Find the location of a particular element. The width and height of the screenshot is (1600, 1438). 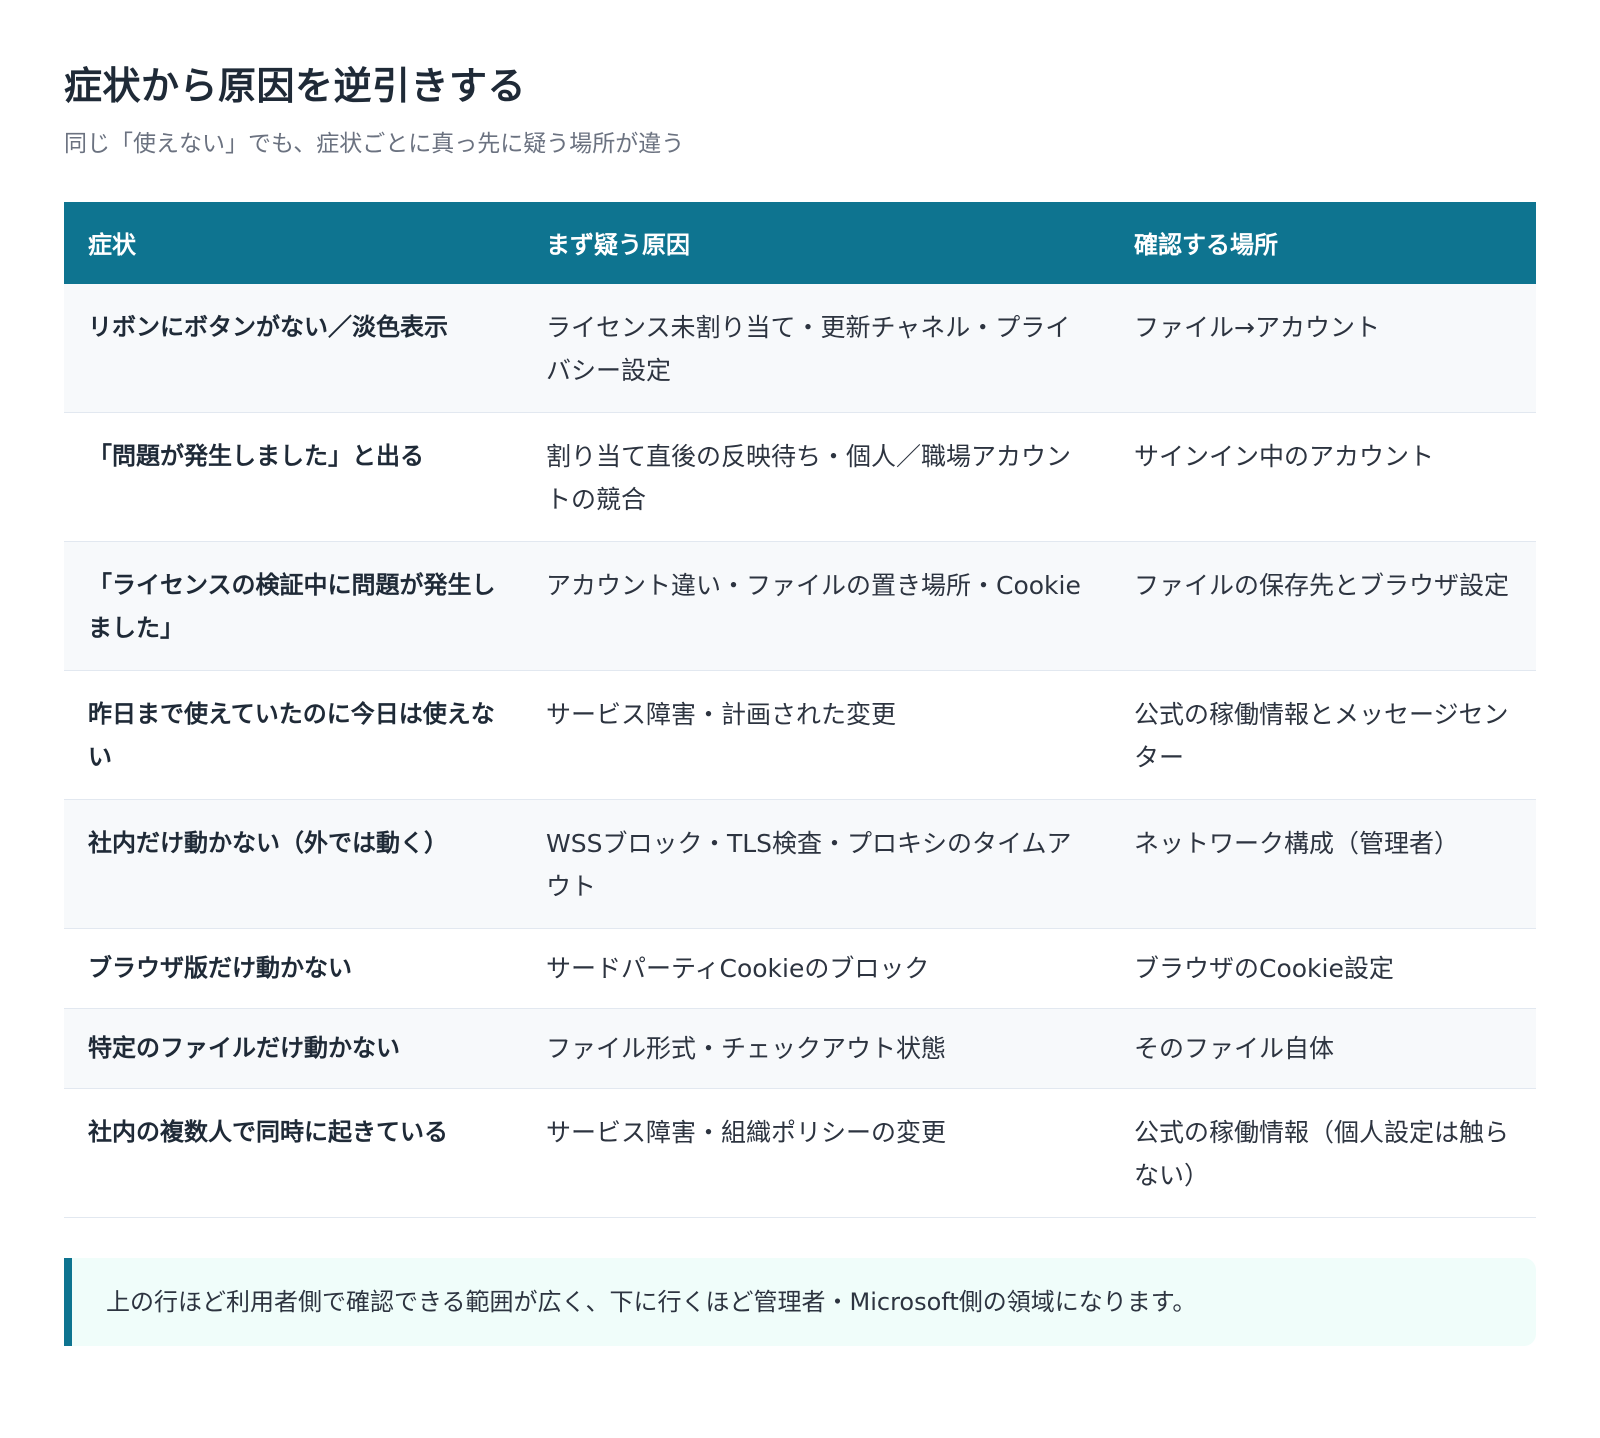

cell-cause: サービス障害・計画された変更 is located at coordinates (816, 735).